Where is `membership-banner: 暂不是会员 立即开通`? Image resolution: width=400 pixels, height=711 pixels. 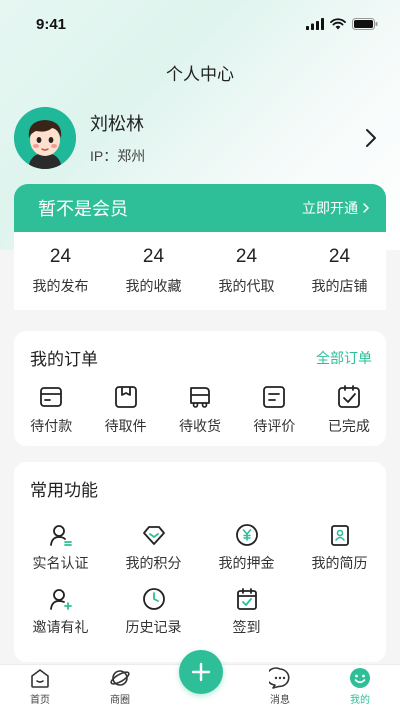 membership-banner: 暂不是会员 立即开通 is located at coordinates (200, 208).